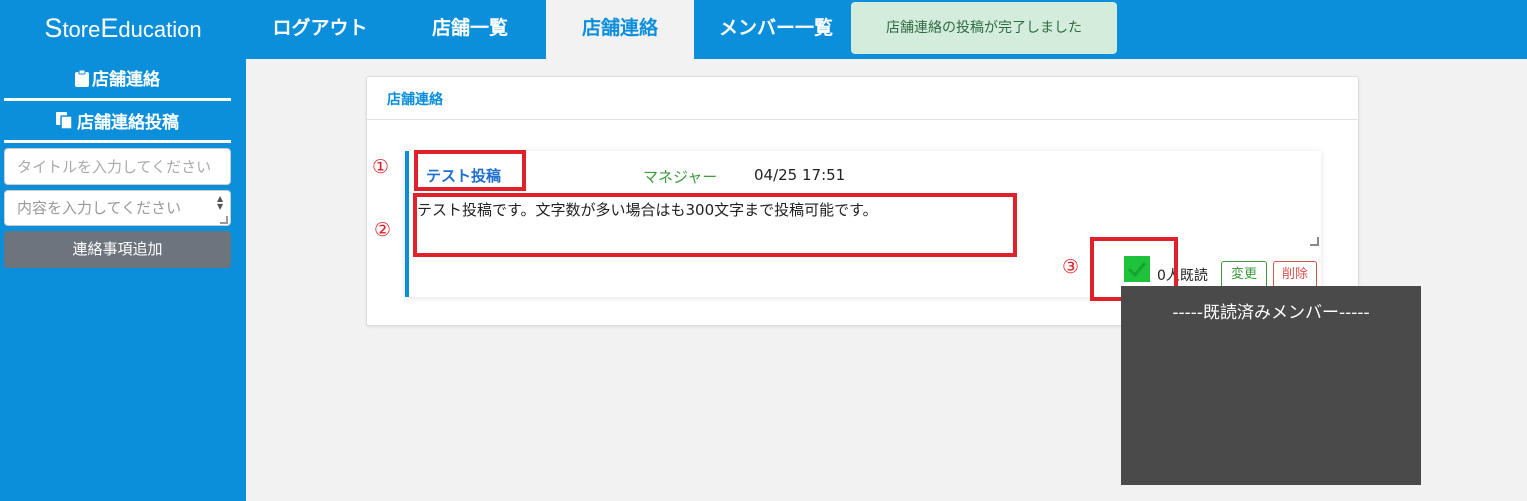  What do you see at coordinates (53, 28) in the screenshot?
I see `brand-cap-s: S` at bounding box center [53, 28].